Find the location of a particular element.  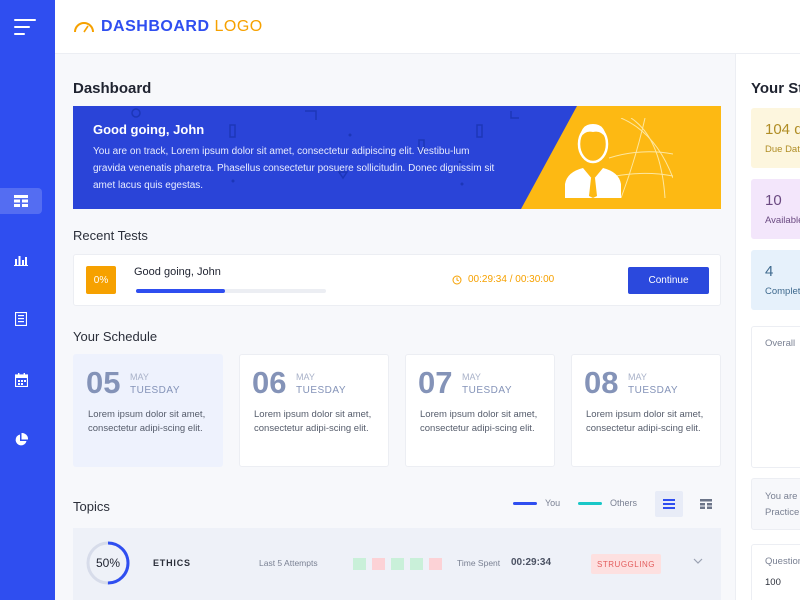

recent-tests-title: Recent Tests is located at coordinates (110, 235).